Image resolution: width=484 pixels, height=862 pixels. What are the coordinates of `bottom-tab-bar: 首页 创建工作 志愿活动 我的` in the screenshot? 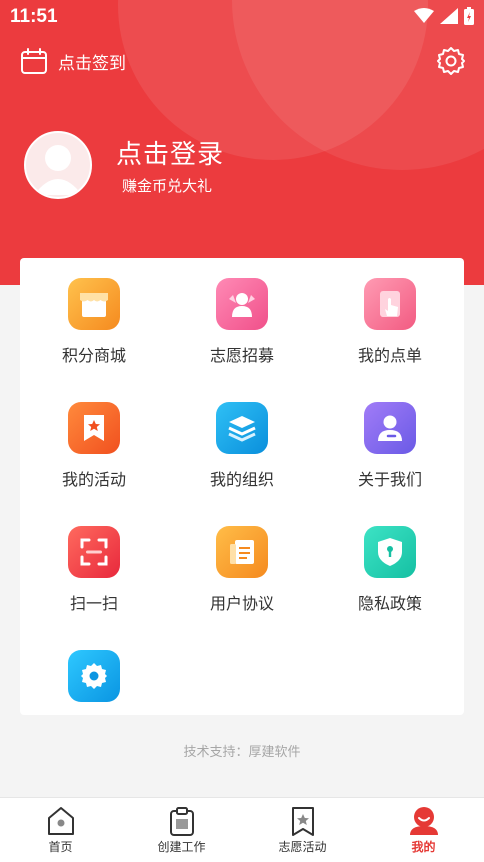 It's located at (242, 829).